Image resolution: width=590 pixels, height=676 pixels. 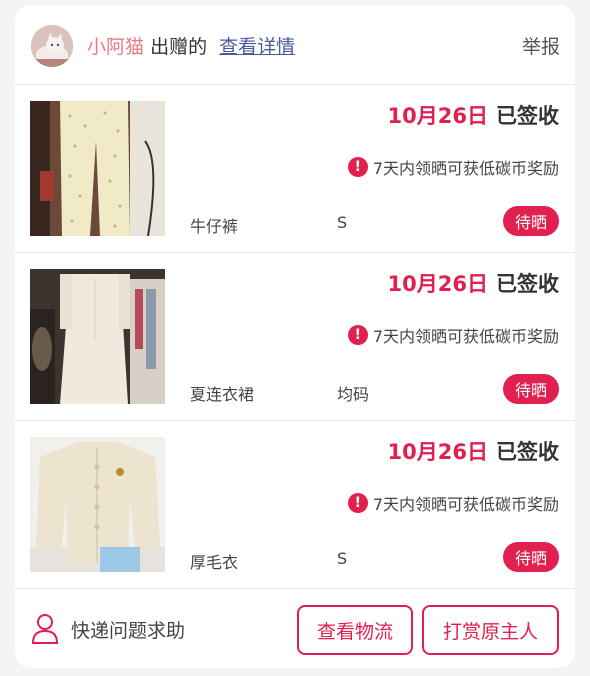 What do you see at coordinates (45, 629) in the screenshot?
I see `user-outline-icon` at bounding box center [45, 629].